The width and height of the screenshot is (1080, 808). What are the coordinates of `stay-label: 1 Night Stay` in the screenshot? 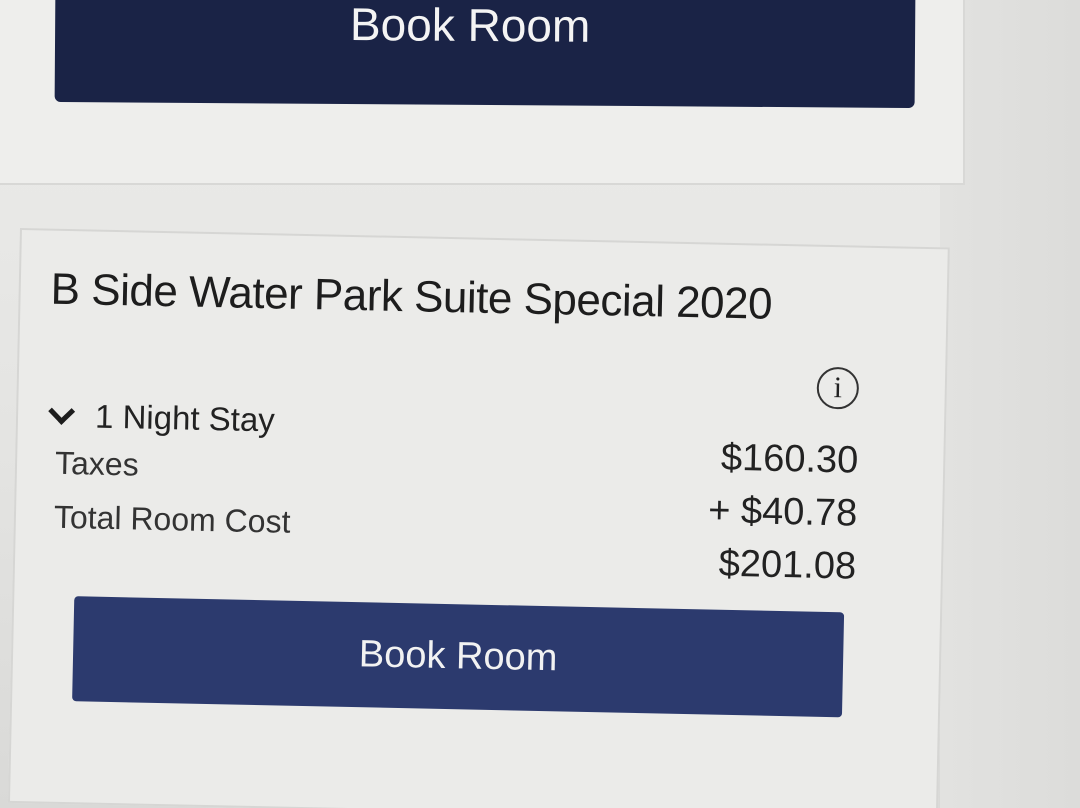 It's located at (185, 418).